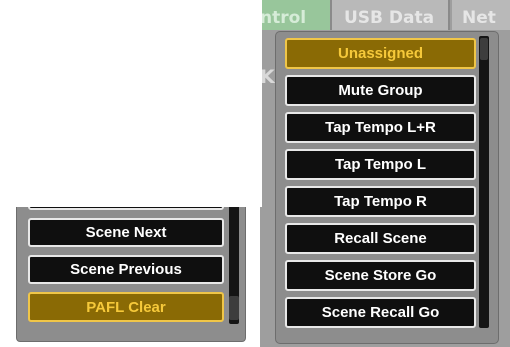 This screenshot has width=510, height=347. I want to click on background-tab-bar: ntrol USB Data Net, so click(385, 15).